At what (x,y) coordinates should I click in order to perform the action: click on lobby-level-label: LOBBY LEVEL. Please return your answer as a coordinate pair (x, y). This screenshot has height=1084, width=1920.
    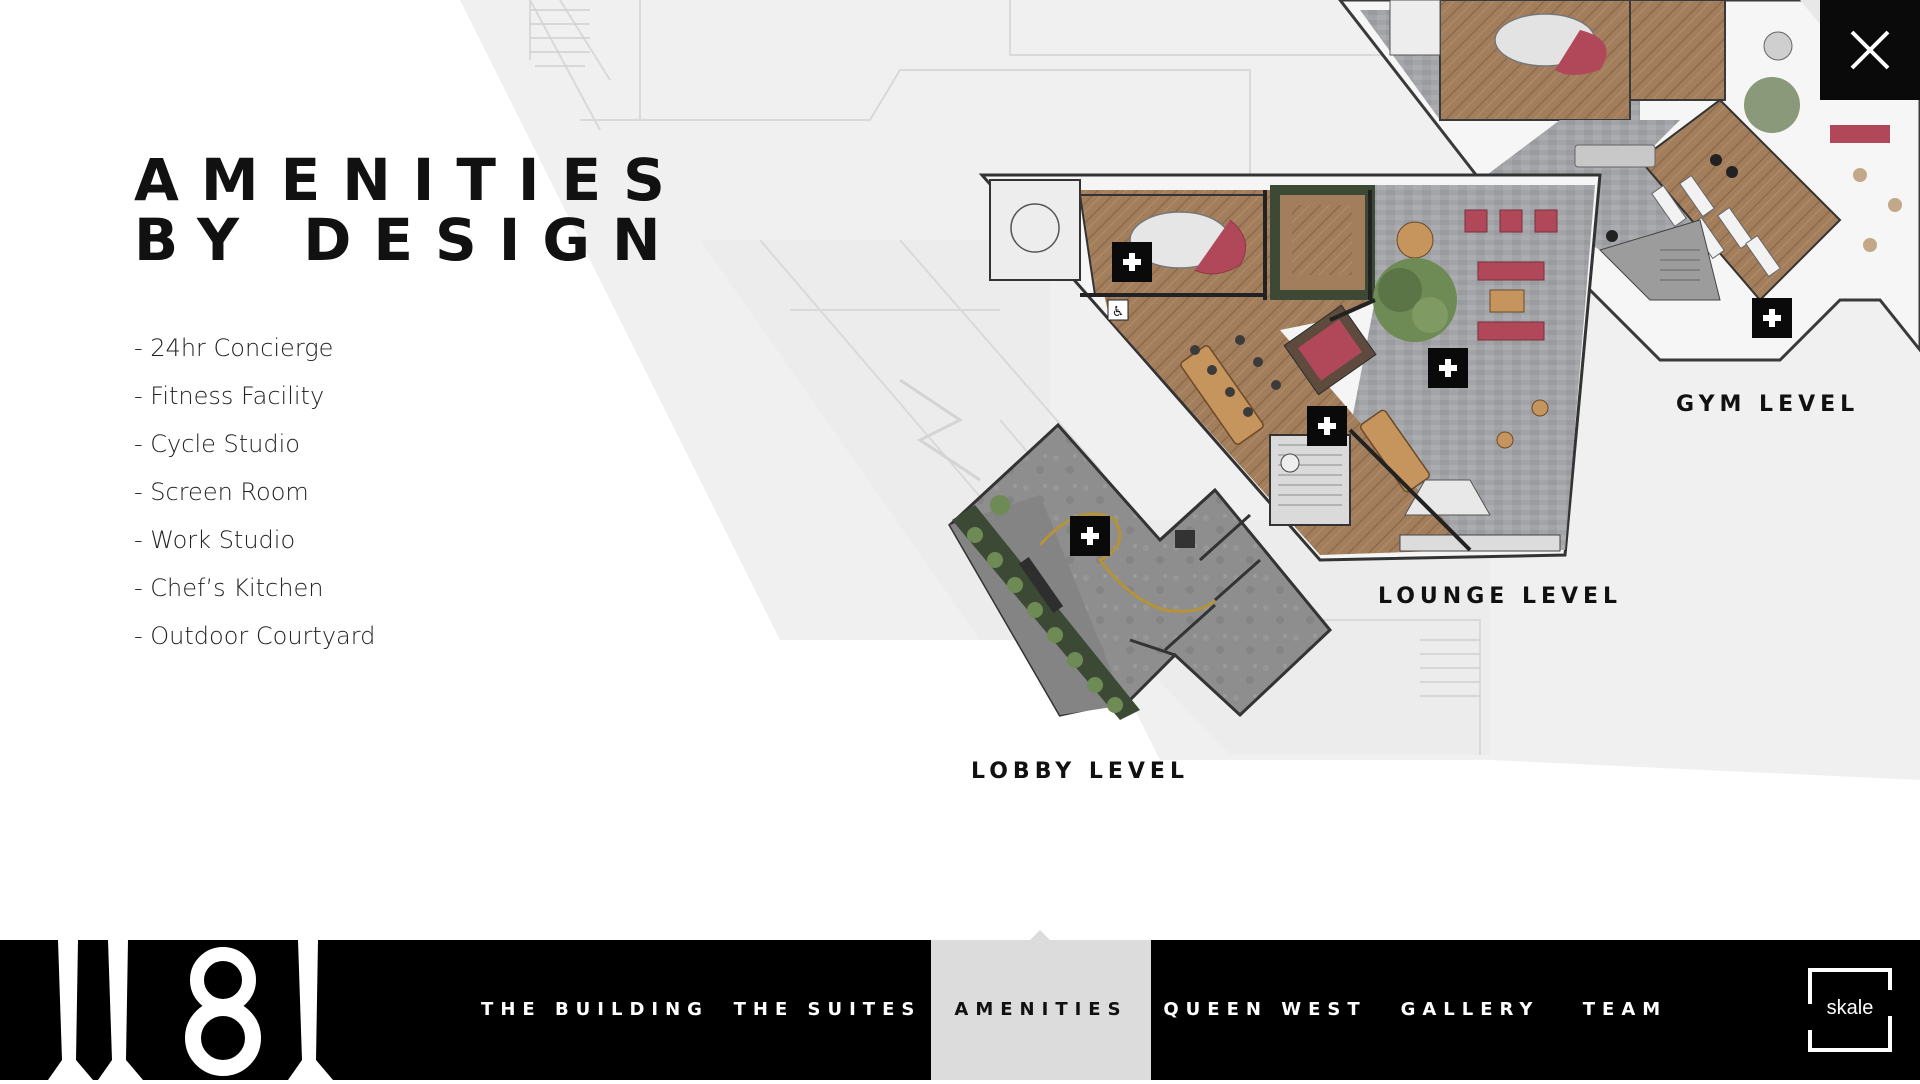
    Looking at the image, I should click on (1080, 771).